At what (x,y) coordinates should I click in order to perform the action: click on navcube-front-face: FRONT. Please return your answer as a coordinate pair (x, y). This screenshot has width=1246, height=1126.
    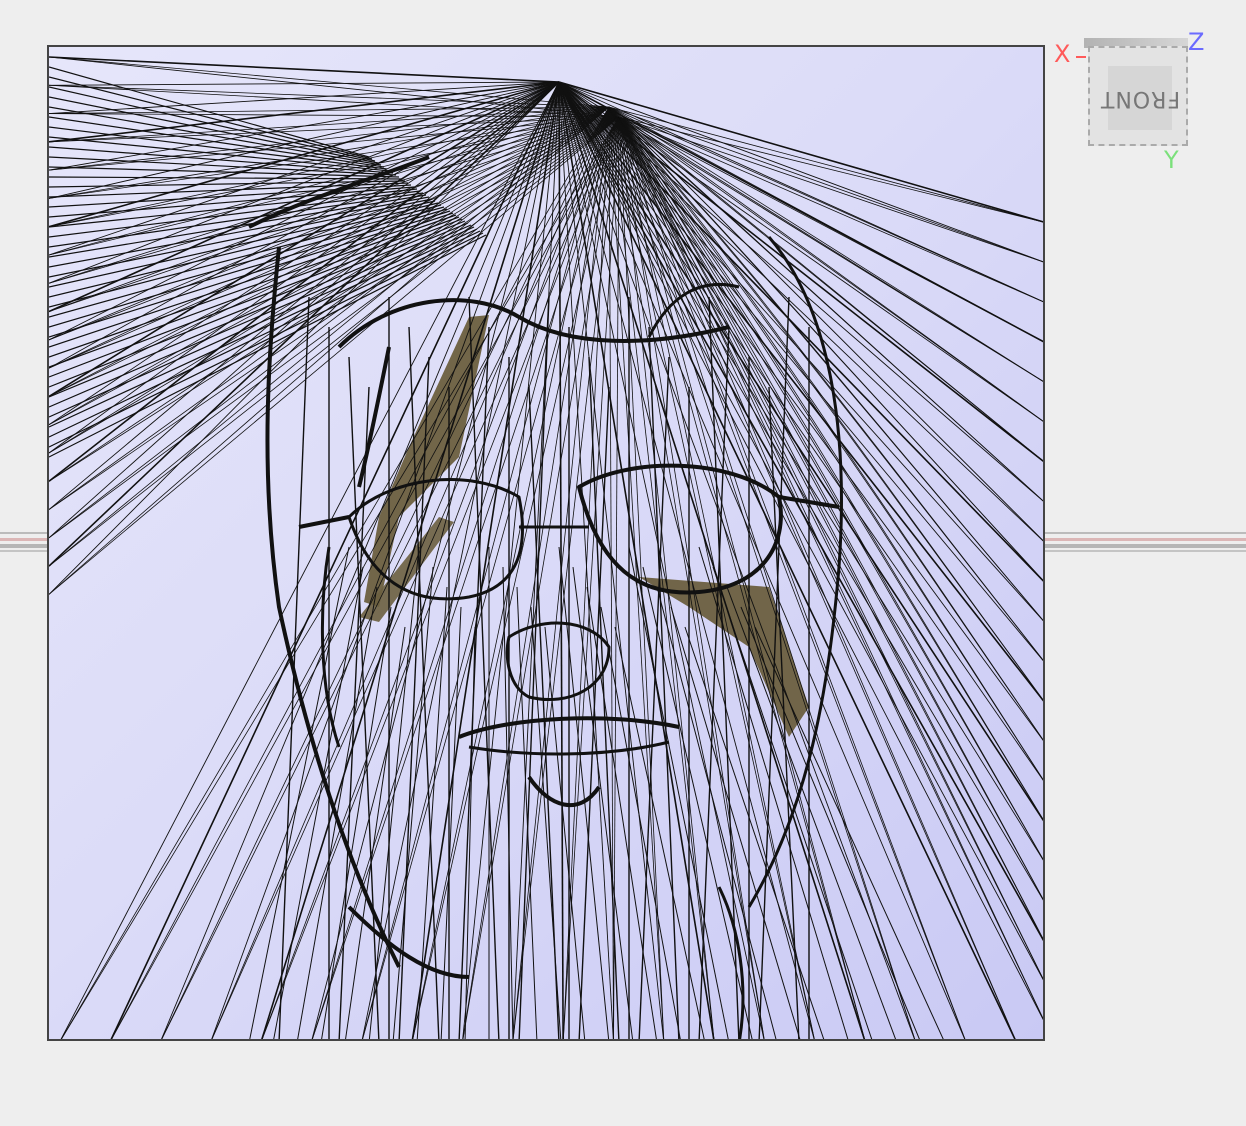
    Looking at the image, I should click on (1138, 96).